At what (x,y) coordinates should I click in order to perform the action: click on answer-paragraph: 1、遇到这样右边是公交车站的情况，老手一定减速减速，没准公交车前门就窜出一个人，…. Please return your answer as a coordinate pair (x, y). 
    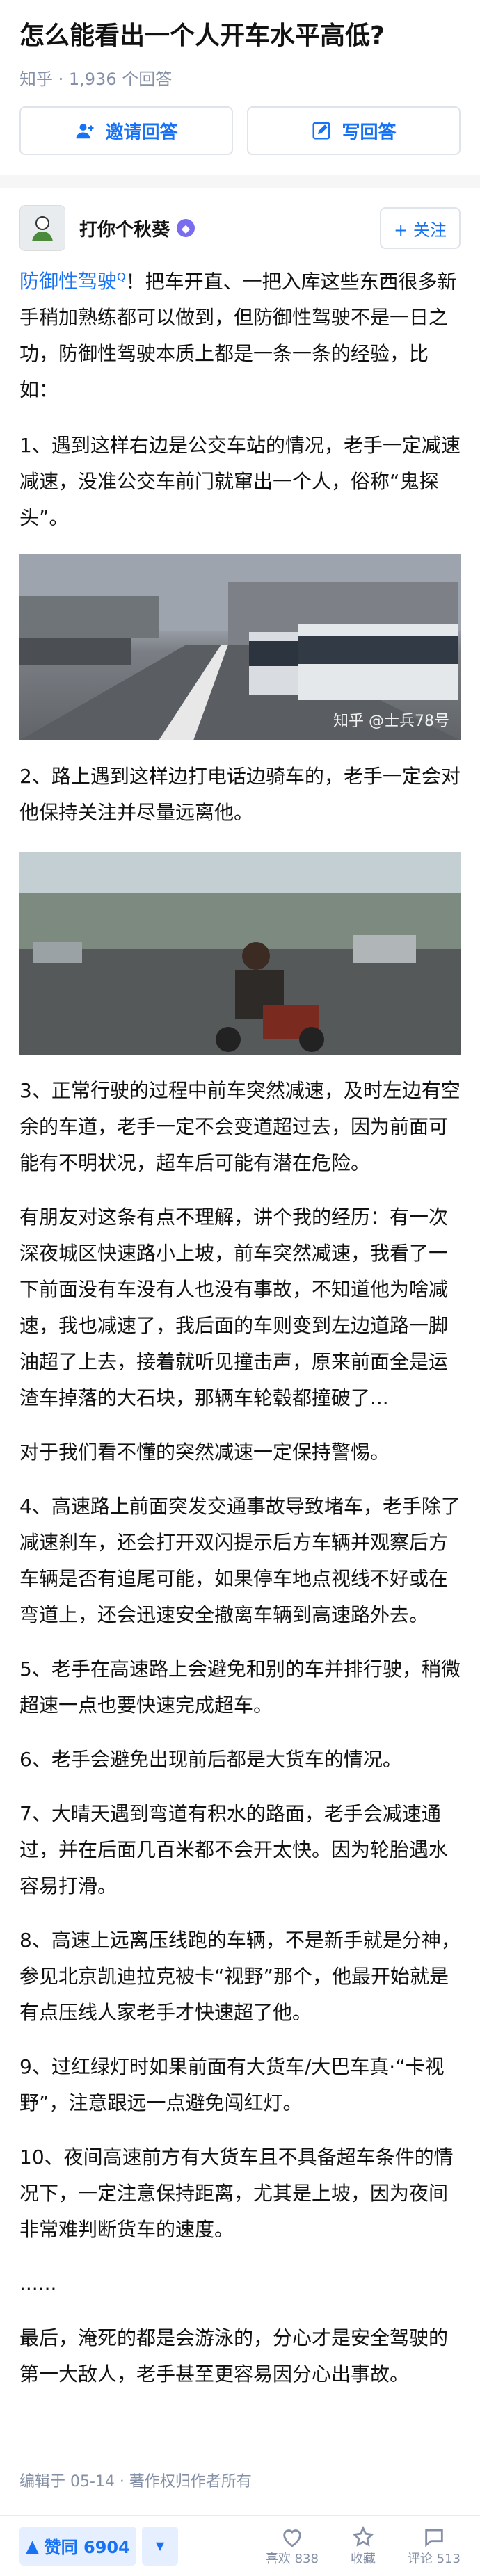
    Looking at the image, I should click on (240, 482).